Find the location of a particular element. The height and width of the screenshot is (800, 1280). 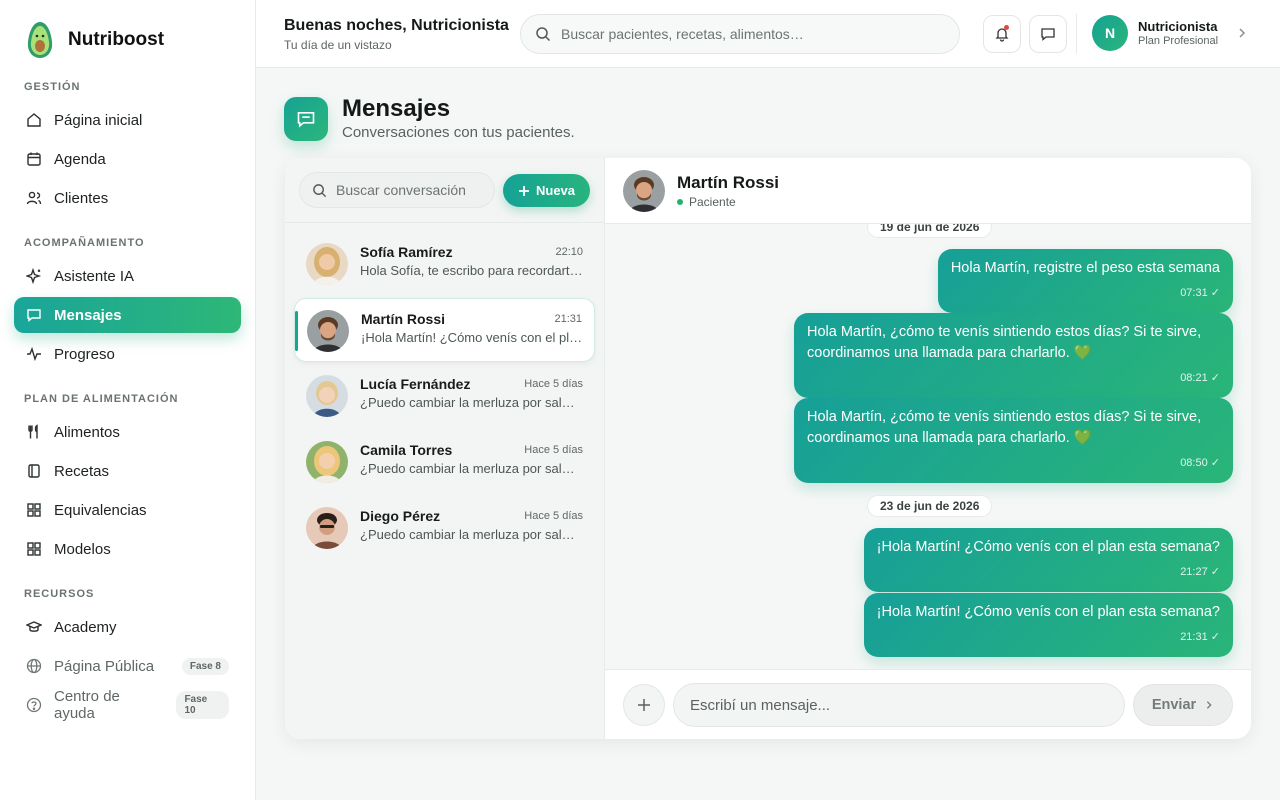

message-input is located at coordinates (899, 705).